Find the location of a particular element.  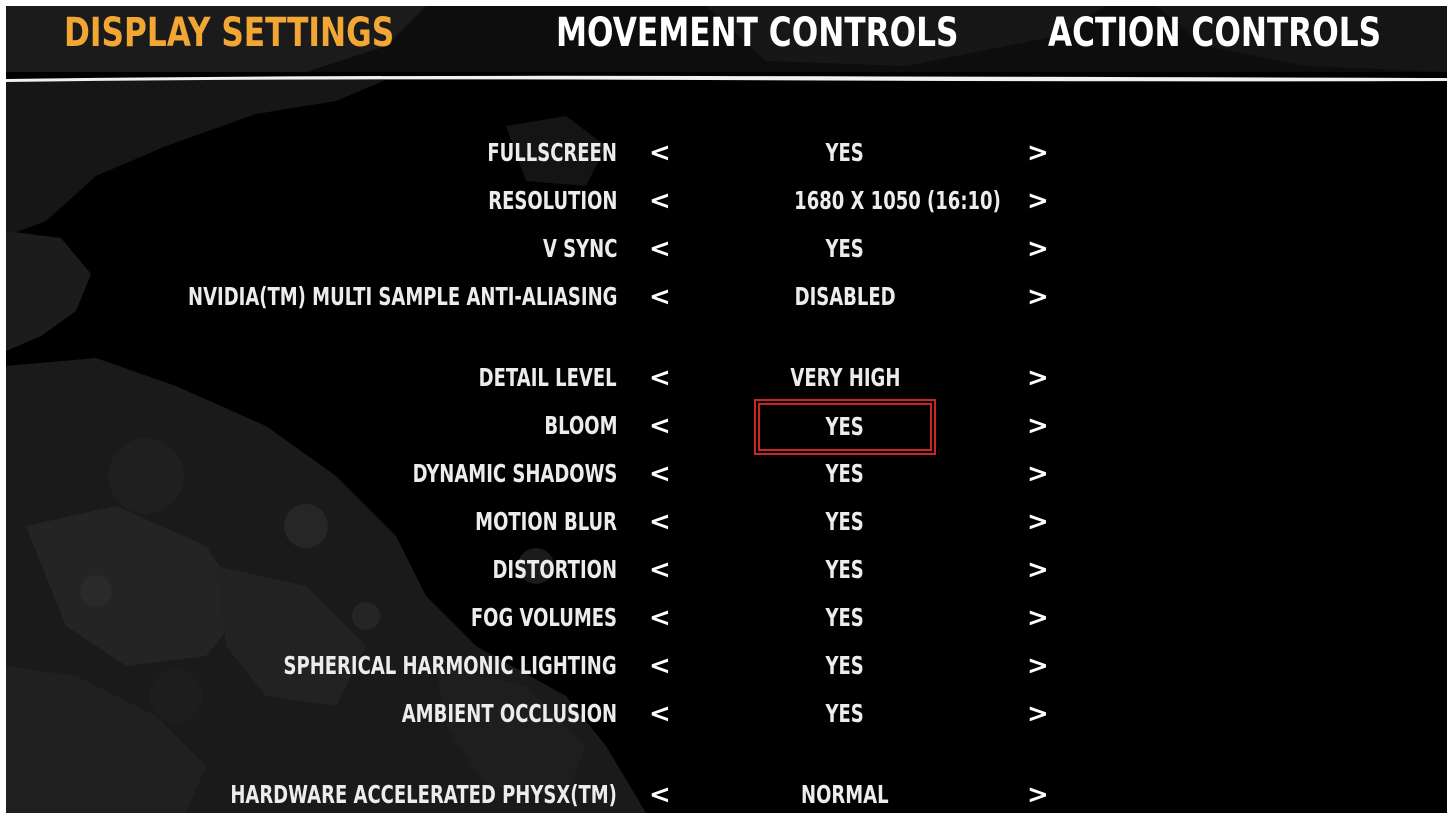

setting-value-text: DISABLED is located at coordinates (845, 296).